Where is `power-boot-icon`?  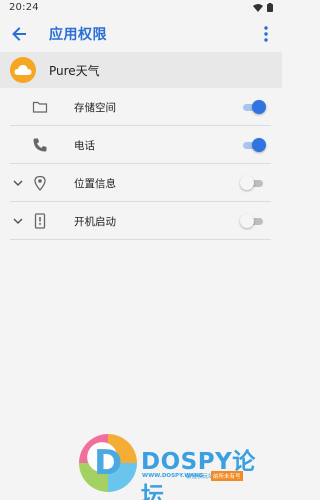 power-boot-icon is located at coordinates (40, 221).